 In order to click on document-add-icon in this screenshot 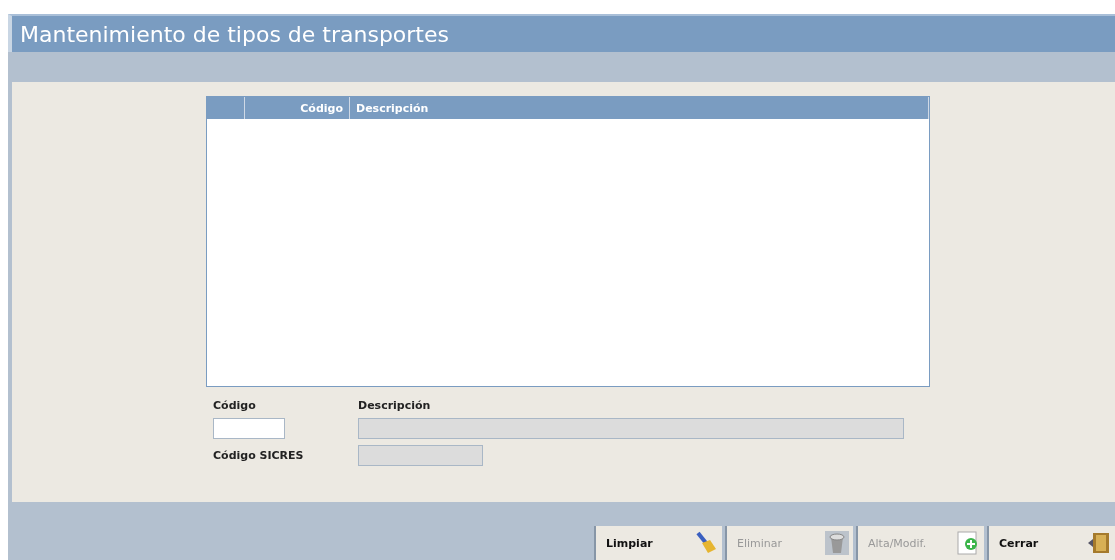, I will do `click(968, 543)`.